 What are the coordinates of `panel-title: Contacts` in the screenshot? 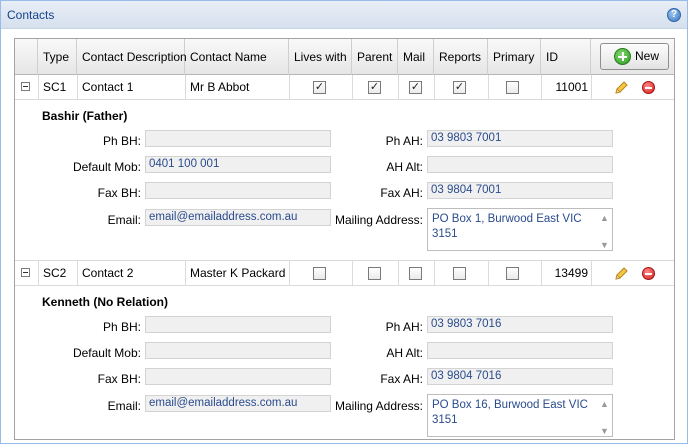 It's located at (31, 15).